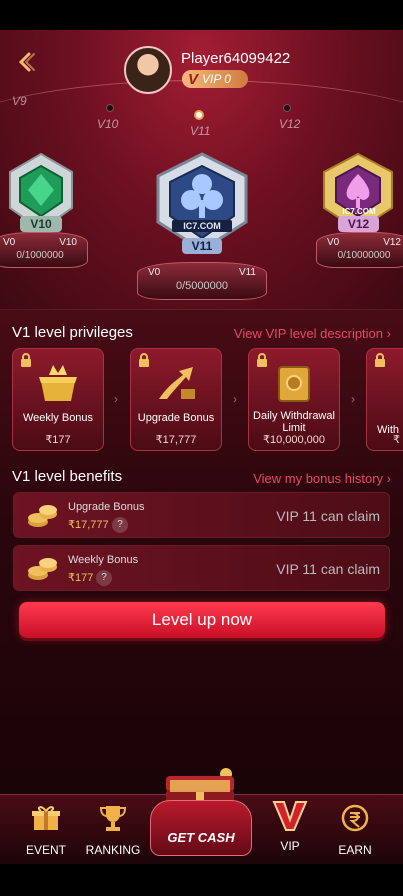  I want to click on coin-bag-icon, so click(396, 383).